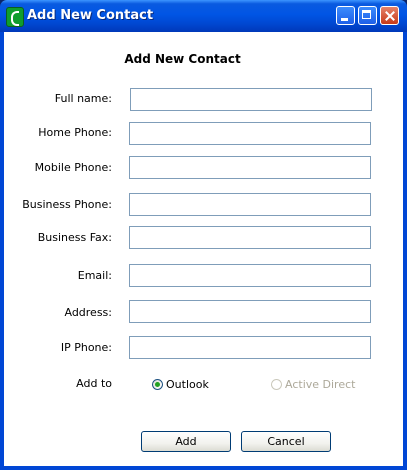 The height and width of the screenshot is (470, 407). What do you see at coordinates (73, 167) in the screenshot?
I see `mobile-phone-label: Mobile Phone:` at bounding box center [73, 167].